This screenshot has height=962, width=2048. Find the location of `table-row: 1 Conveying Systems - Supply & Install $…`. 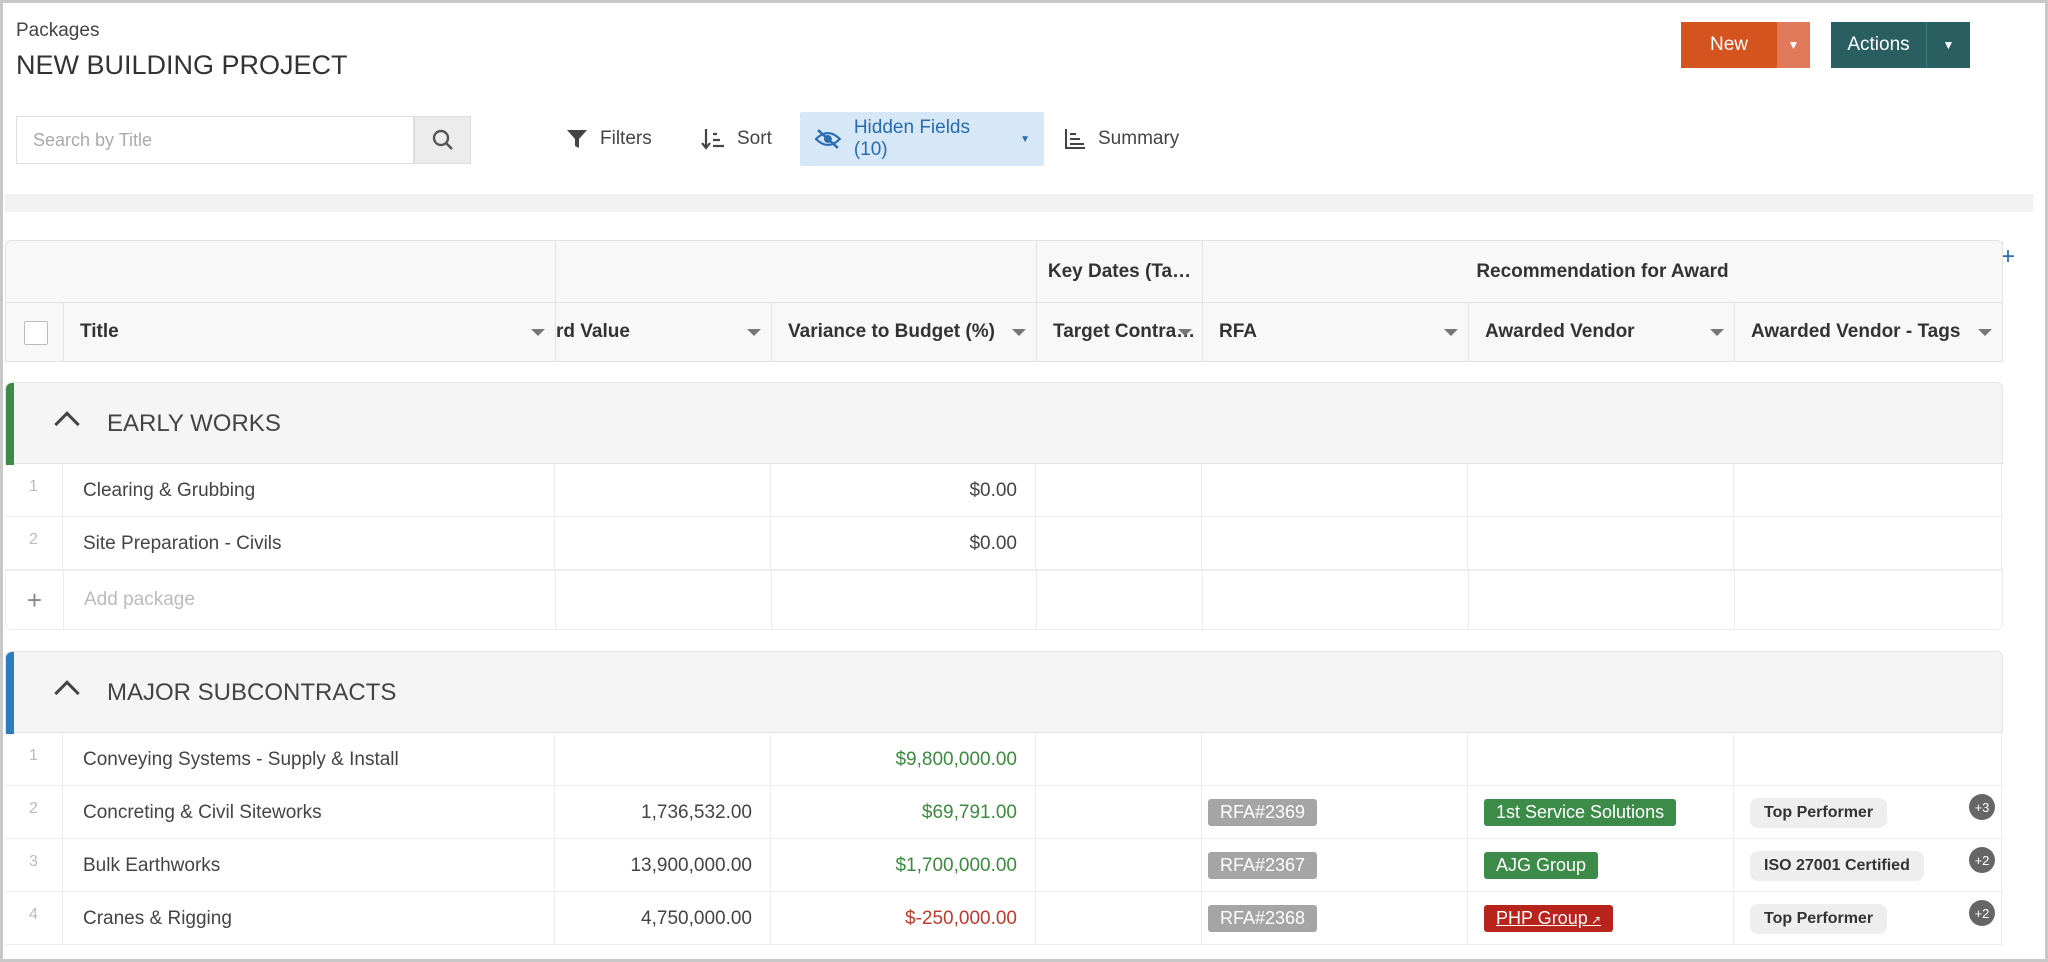

table-row: 1 Conveying Systems - Supply & Install $… is located at coordinates (1004, 759).